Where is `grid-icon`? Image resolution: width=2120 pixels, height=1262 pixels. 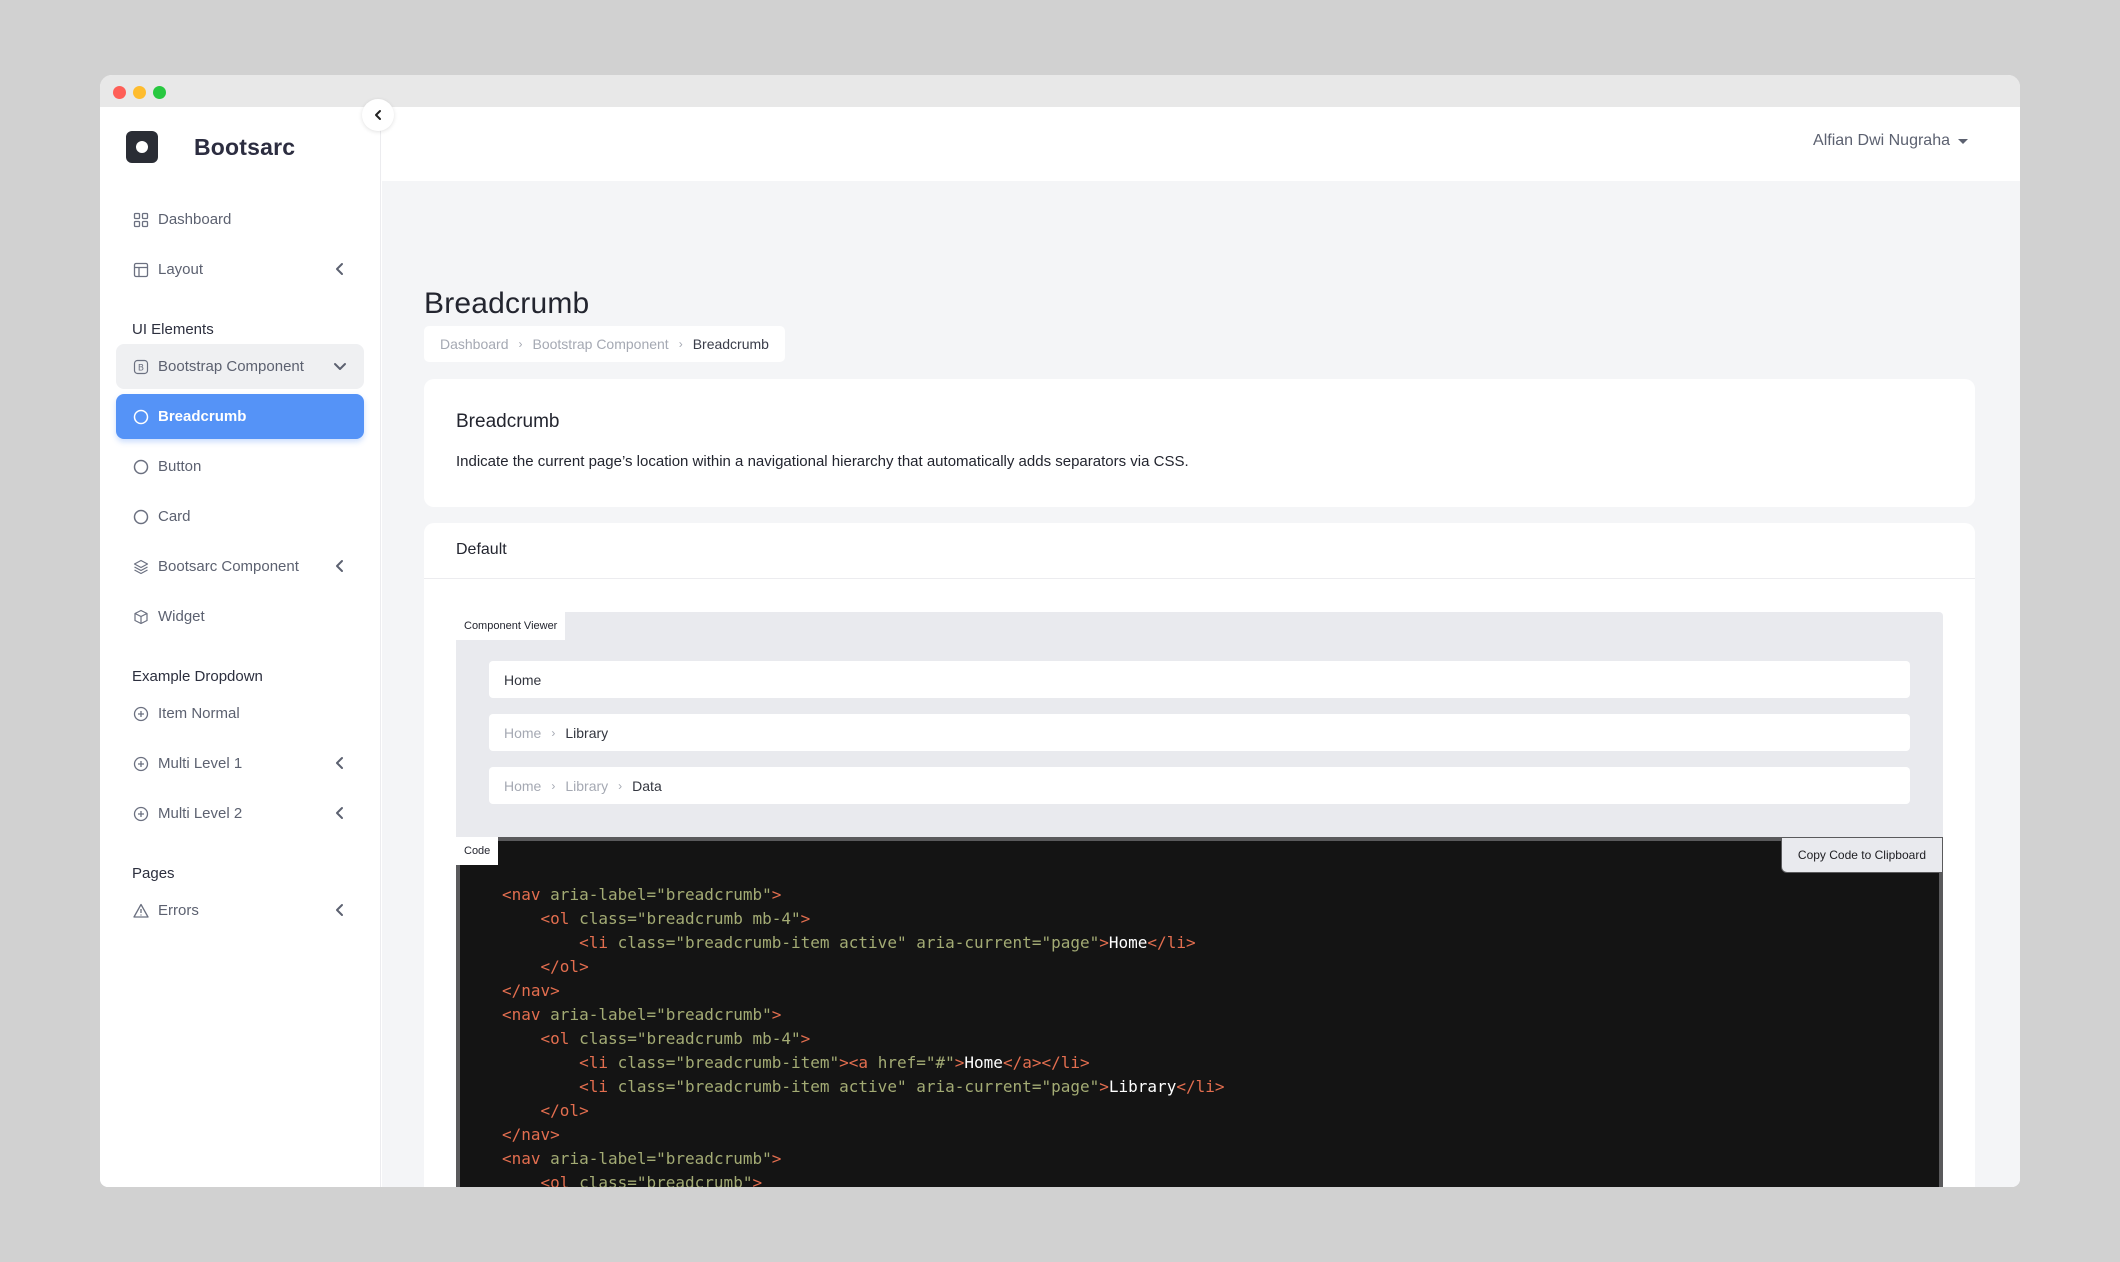
grid-icon is located at coordinates (141, 220).